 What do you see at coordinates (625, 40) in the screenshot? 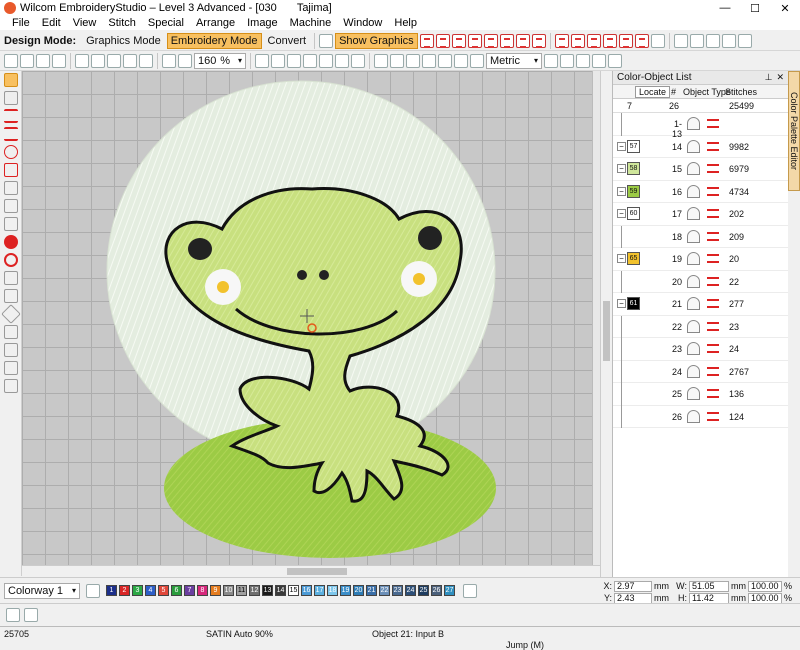
I see `effect-5-icon` at bounding box center [625, 40].